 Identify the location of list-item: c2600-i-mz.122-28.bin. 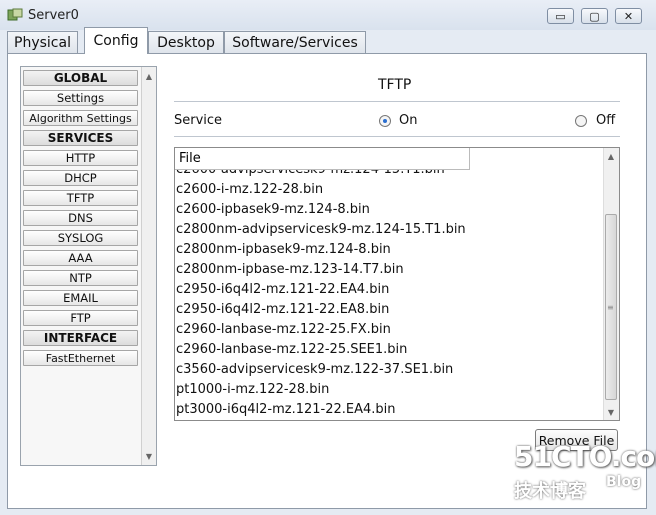
(249, 189).